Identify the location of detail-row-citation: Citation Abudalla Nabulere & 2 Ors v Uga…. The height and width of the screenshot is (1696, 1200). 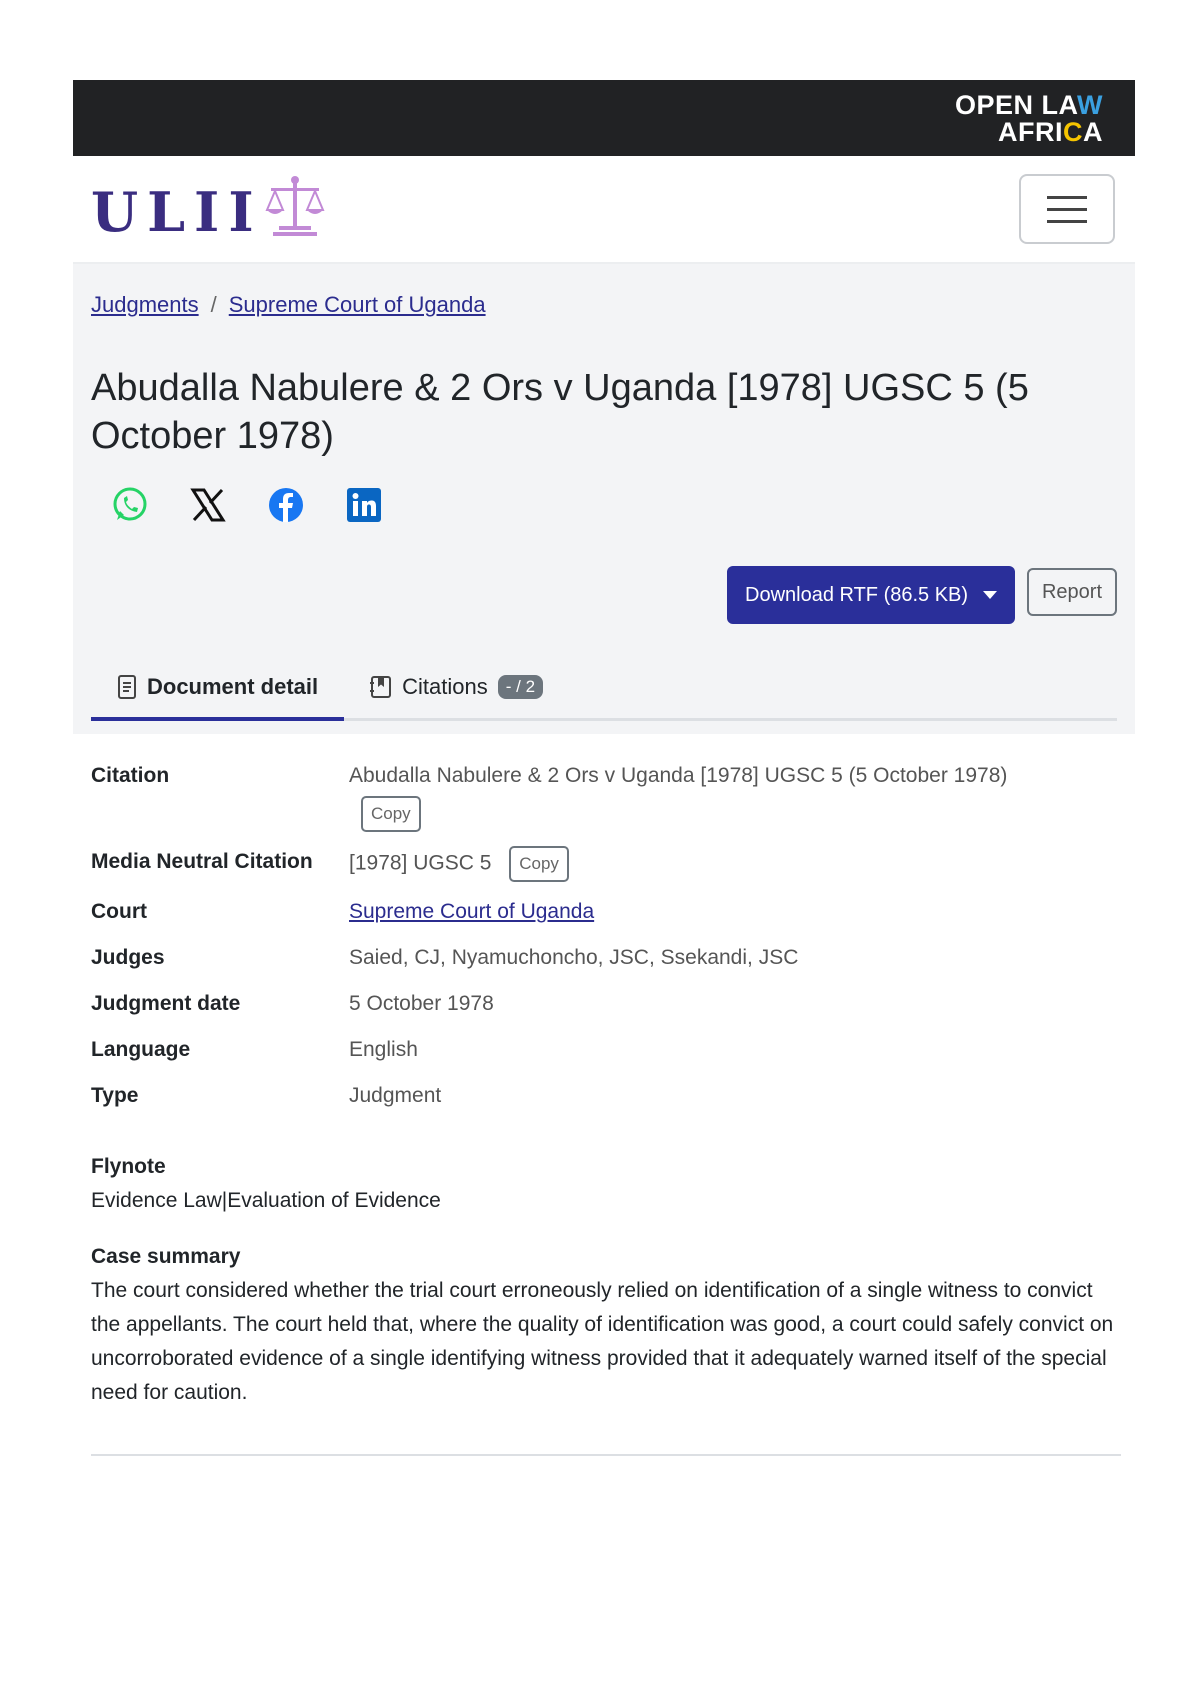
(606, 796).